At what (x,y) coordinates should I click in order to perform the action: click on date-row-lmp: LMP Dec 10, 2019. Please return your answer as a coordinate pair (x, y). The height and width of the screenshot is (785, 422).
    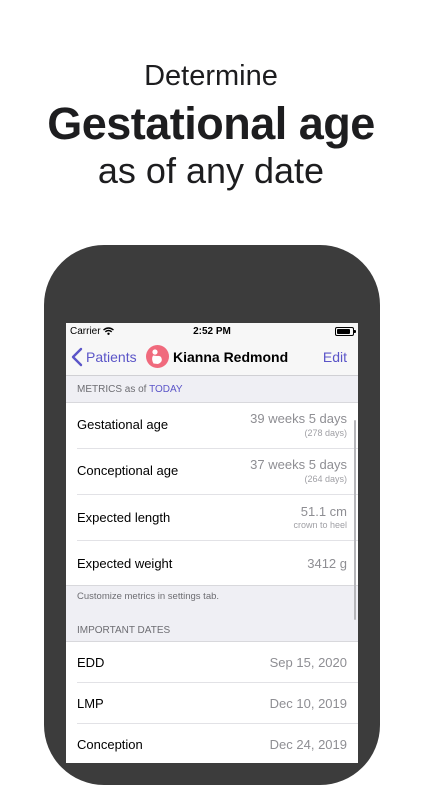
    Looking at the image, I should click on (212, 703).